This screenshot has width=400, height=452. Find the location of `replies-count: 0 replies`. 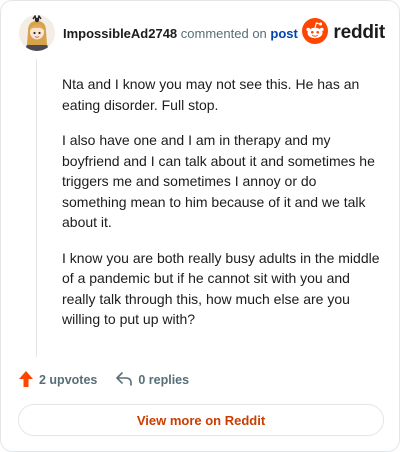

replies-count: 0 replies is located at coordinates (164, 380).